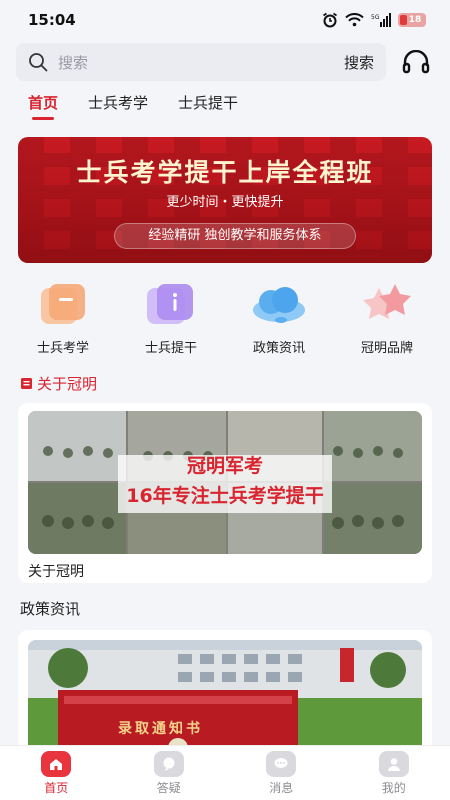  Describe the element at coordinates (235, 236) in the screenshot. I see `banner-pill: 经验精研 独创教学和服务体系` at that location.